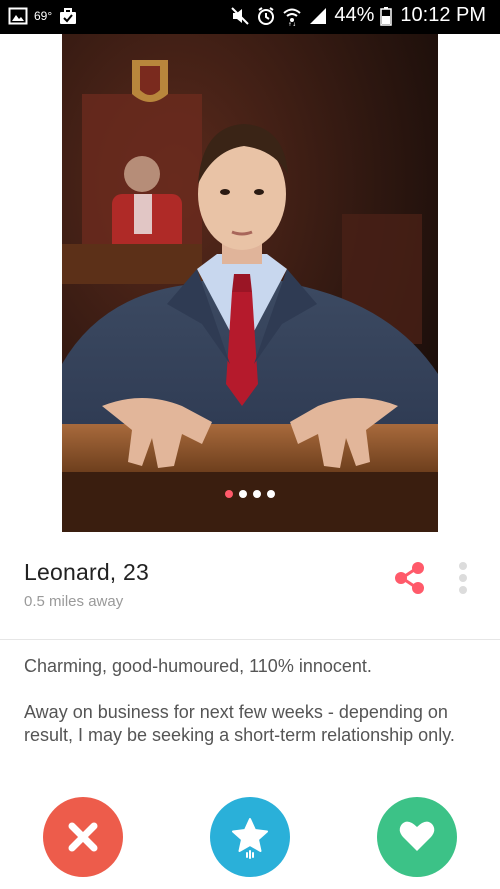  Describe the element at coordinates (74, 601) in the screenshot. I see `profile-distance: 0.5 miles away` at that location.